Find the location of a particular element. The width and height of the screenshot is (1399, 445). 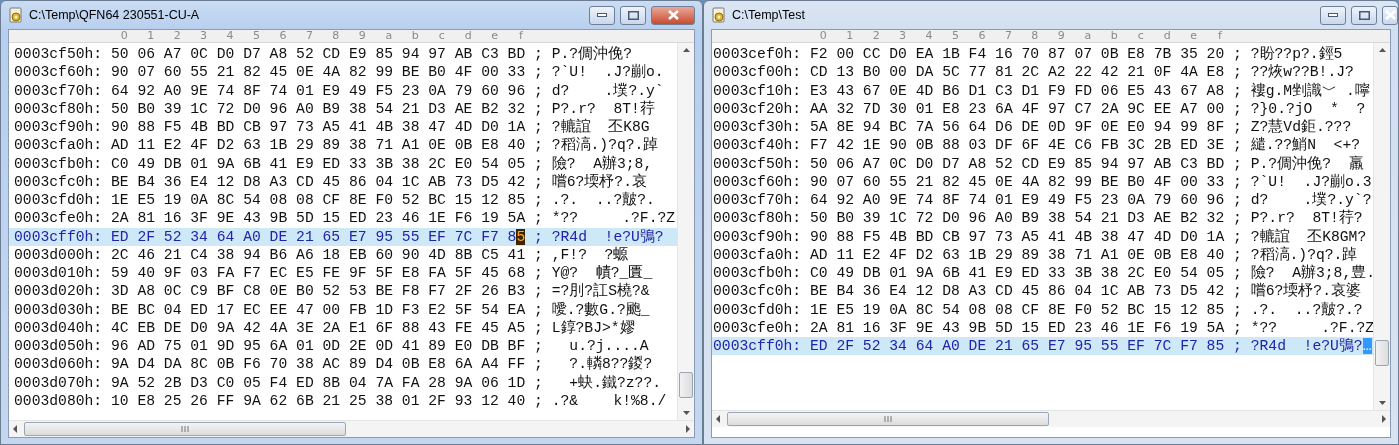

hex-row: 0003cfc0h: BE B4 36 E4 12 D8 A3 CD 45 86 04 1C AB 73 D5 42 ; 嚐6?堧杼?.哀婆 is located at coordinates (1042, 291).